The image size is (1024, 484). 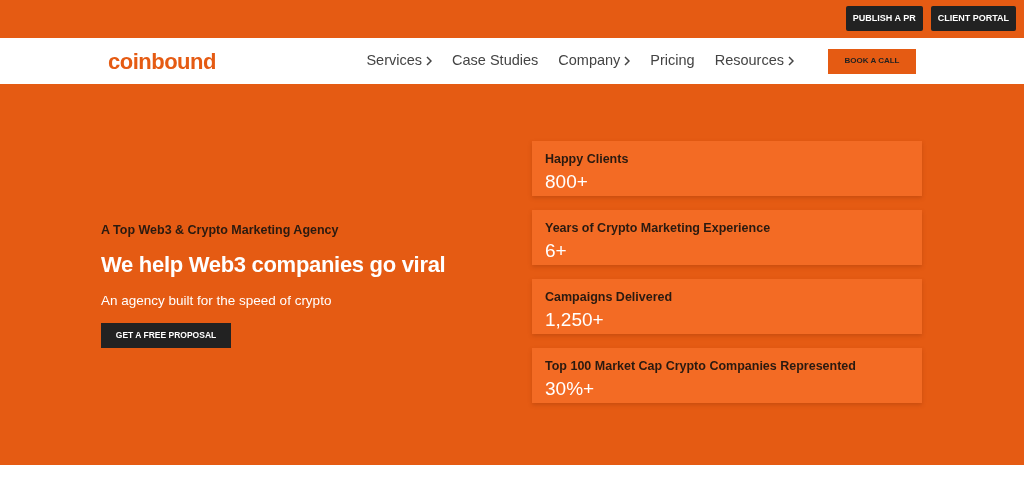 What do you see at coordinates (166, 335) in the screenshot?
I see `proposal-button: GET A FREE PROPOSAL` at bounding box center [166, 335].